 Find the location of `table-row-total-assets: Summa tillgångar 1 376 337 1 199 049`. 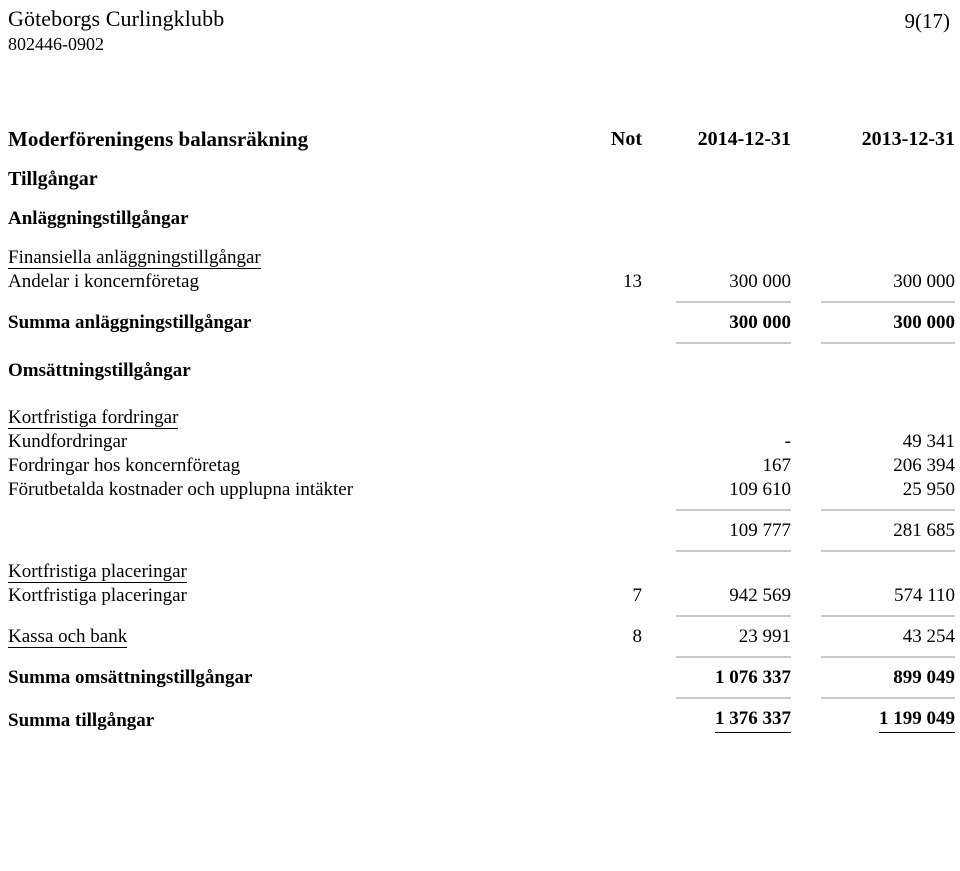

table-row-total-assets: Summa tillgångar 1 376 337 1 199 049 is located at coordinates (480, 720).